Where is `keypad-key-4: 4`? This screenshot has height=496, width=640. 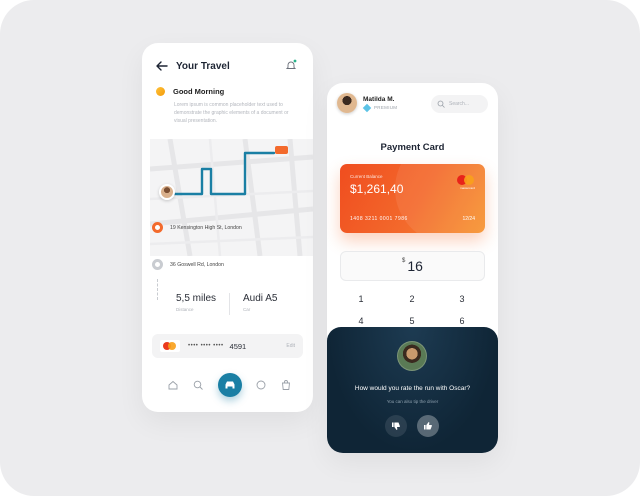
keypad-key-4: 4 is located at coordinates (361, 321).